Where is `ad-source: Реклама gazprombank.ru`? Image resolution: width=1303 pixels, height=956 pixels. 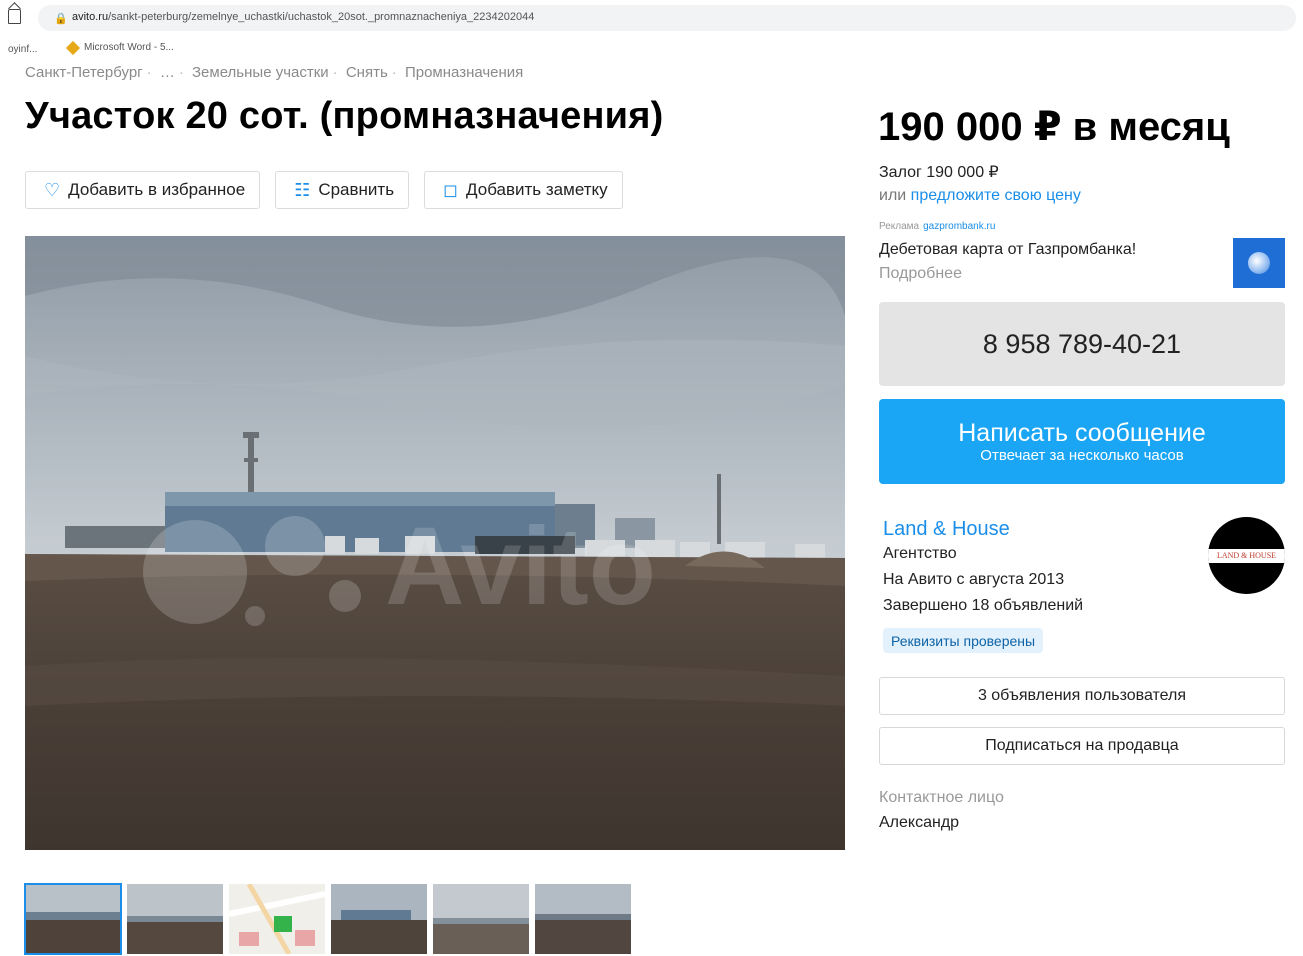
ad-source: Реклама gazprombank.ru is located at coordinates (937, 226).